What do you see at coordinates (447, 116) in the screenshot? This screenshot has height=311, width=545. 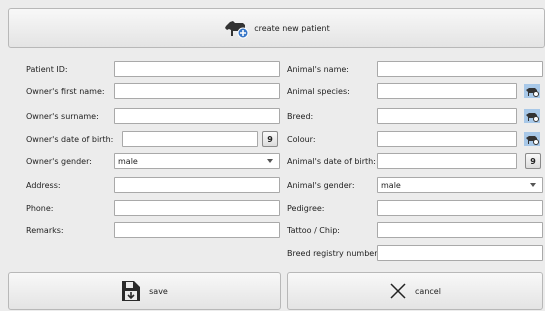 I see `breed-input` at bounding box center [447, 116].